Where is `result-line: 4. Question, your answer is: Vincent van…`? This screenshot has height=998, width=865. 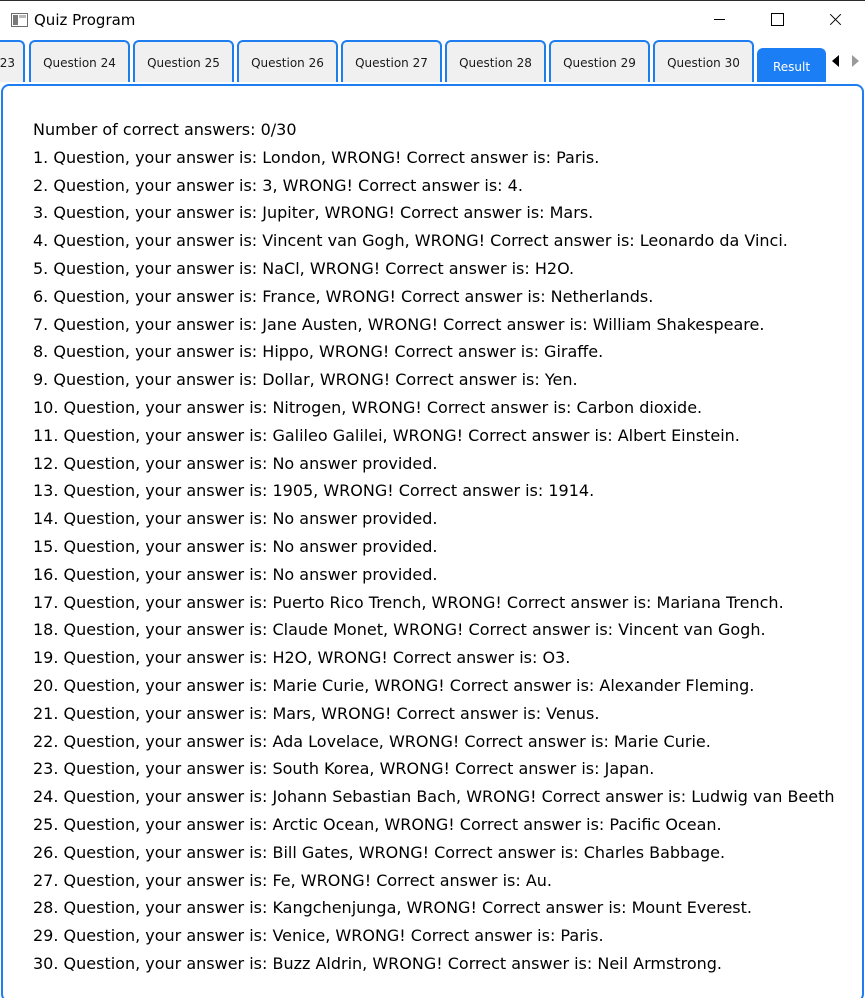
result-line: 4. Question, your answer is: Vincent van… is located at coordinates (410, 241).